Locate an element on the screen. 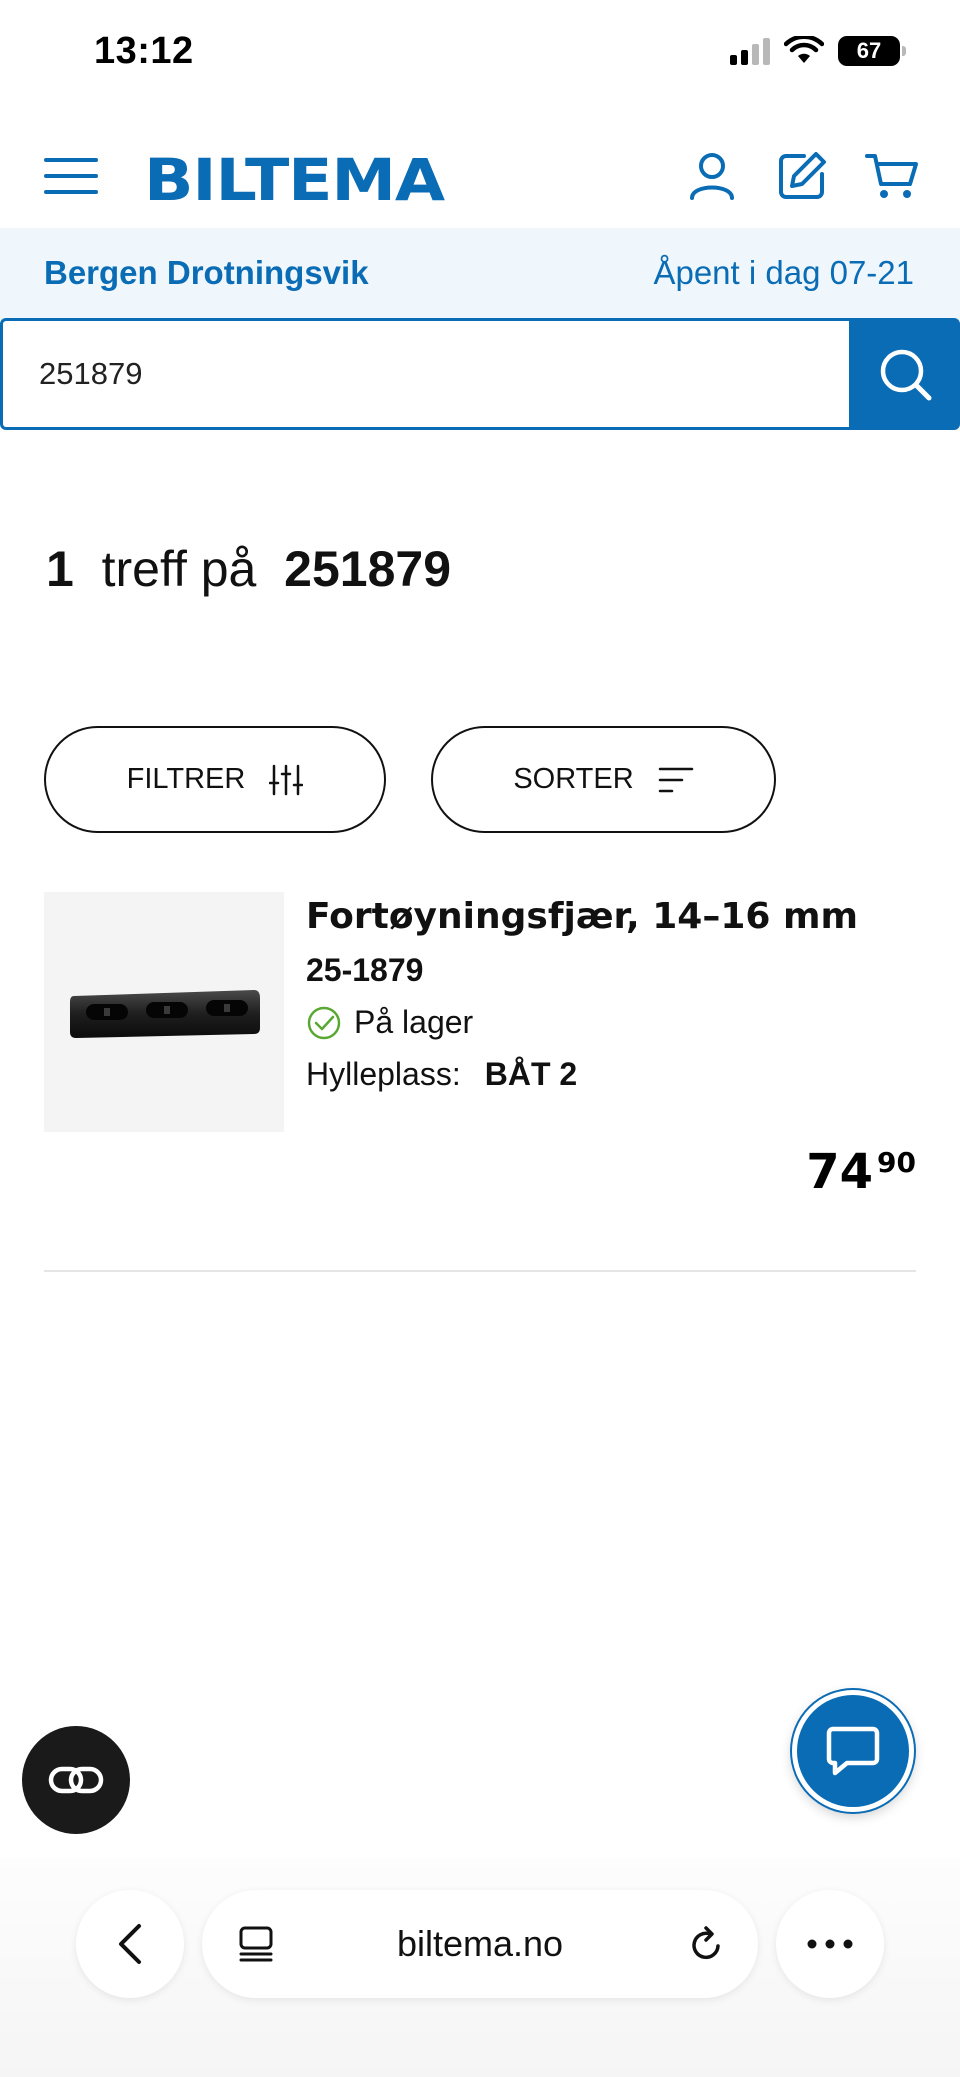 The width and height of the screenshot is (960, 2077). site-header: BILTEMA is located at coordinates (480, 169).